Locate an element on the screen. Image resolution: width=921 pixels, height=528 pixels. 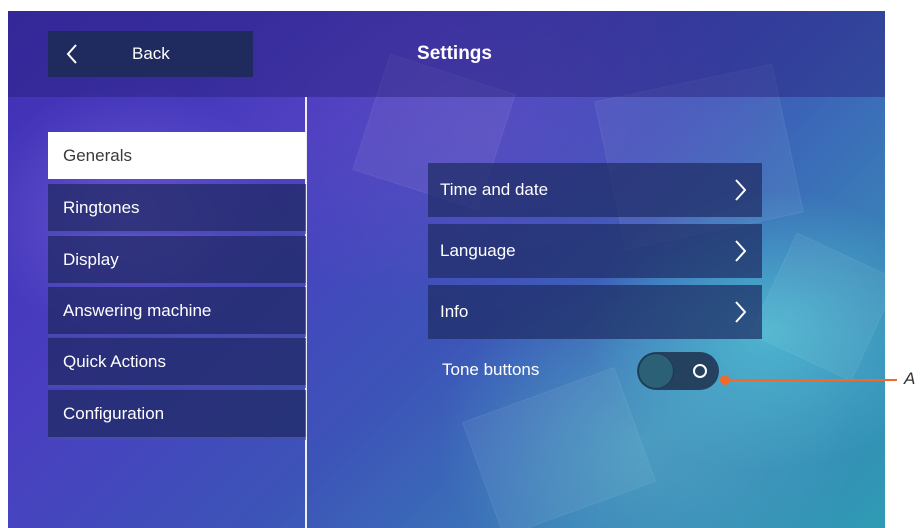
time-and-date-row: Time and date is located at coordinates (595, 190).